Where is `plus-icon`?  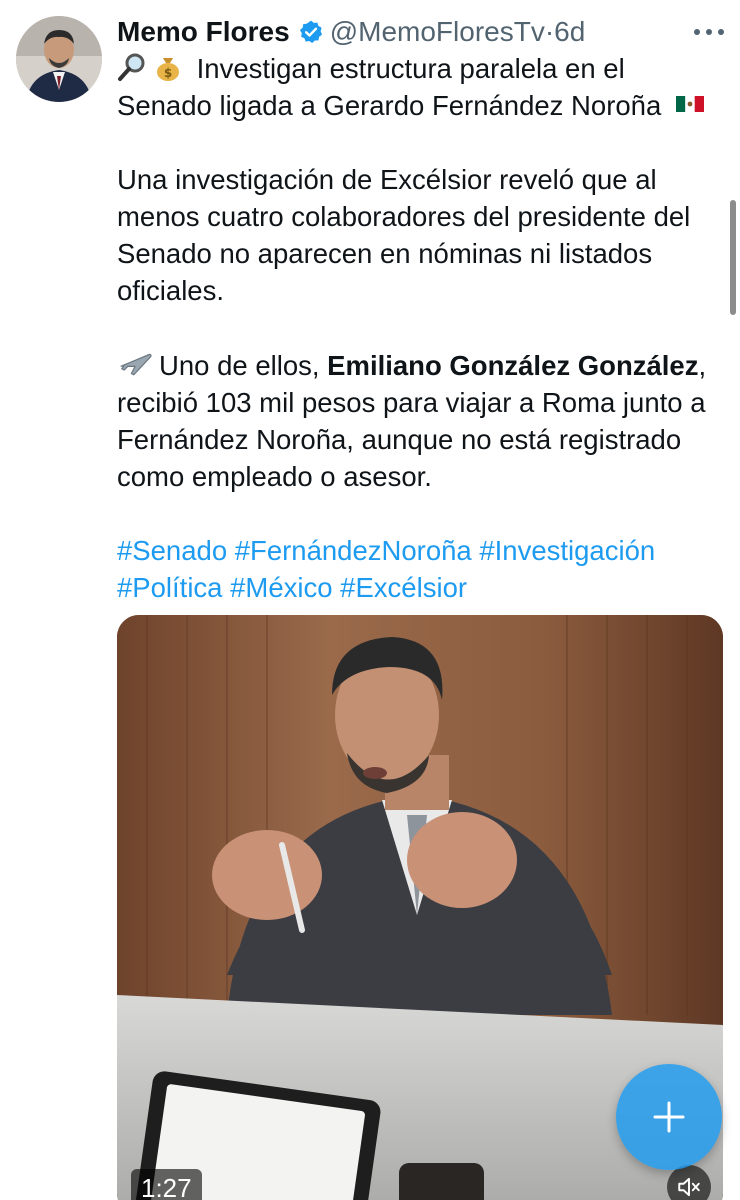
plus-icon is located at coordinates (669, 1117).